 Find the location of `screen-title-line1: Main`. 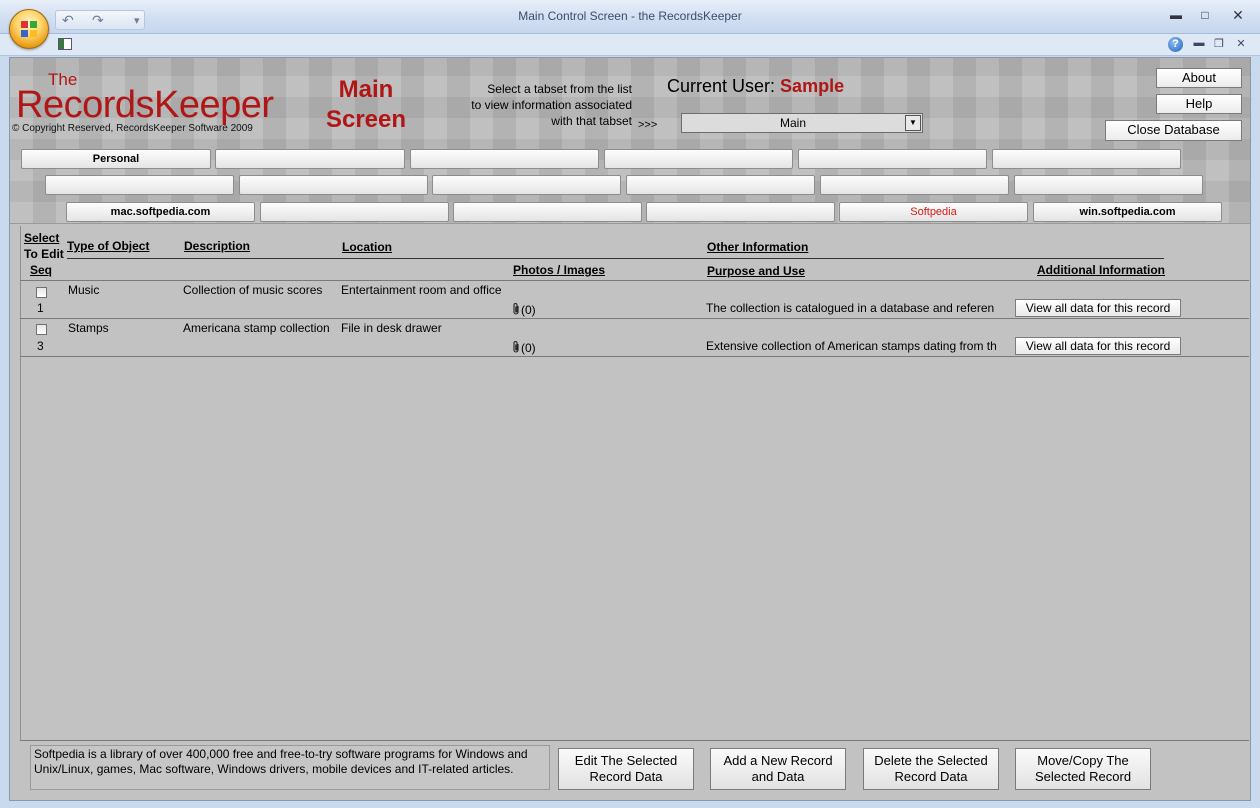

screen-title-line1: Main is located at coordinates (366, 89).